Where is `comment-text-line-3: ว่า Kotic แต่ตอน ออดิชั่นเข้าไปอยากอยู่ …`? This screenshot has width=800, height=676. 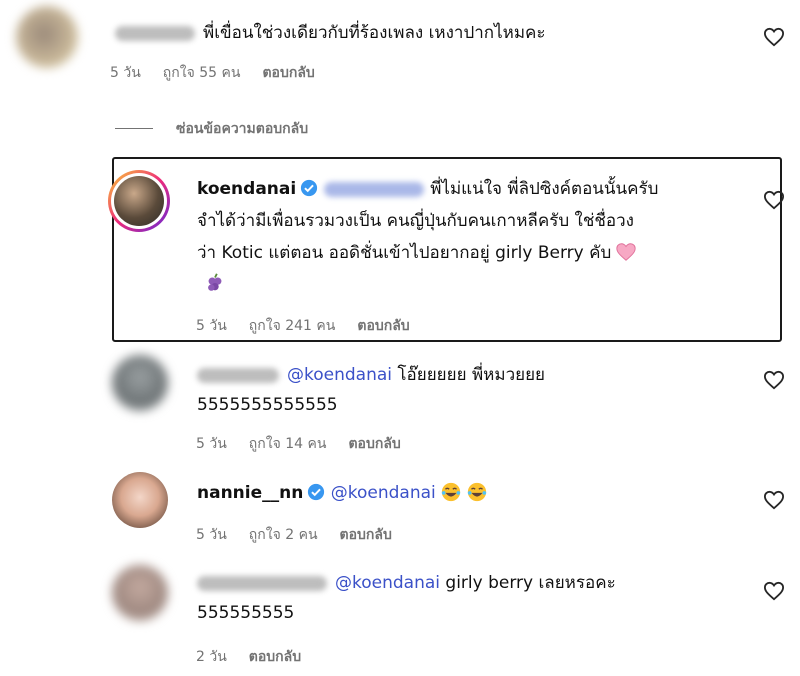
comment-text-line-3: ว่า Kotic แต่ตอน ออดิชั่นเข้าไปอยากอยู่ … is located at coordinates (404, 253).